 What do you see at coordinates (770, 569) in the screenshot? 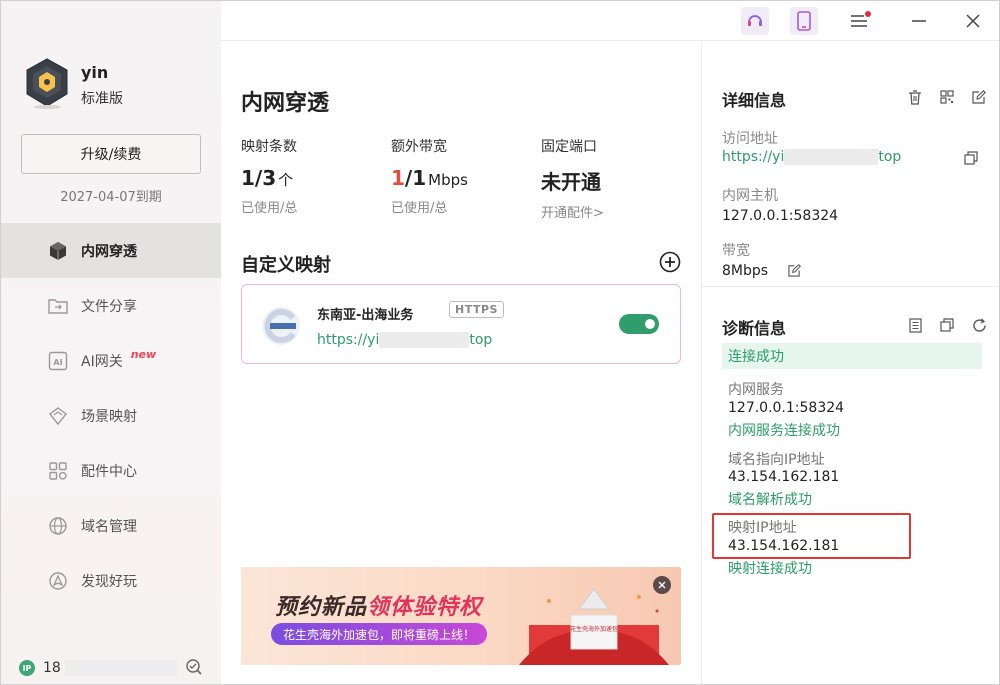
I see `diag-result: 映射连接成功` at bounding box center [770, 569].